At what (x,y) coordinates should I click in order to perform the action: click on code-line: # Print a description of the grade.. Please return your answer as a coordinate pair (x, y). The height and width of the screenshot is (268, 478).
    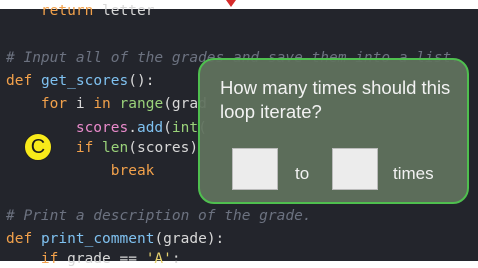
    Looking at the image, I should click on (159, 216).